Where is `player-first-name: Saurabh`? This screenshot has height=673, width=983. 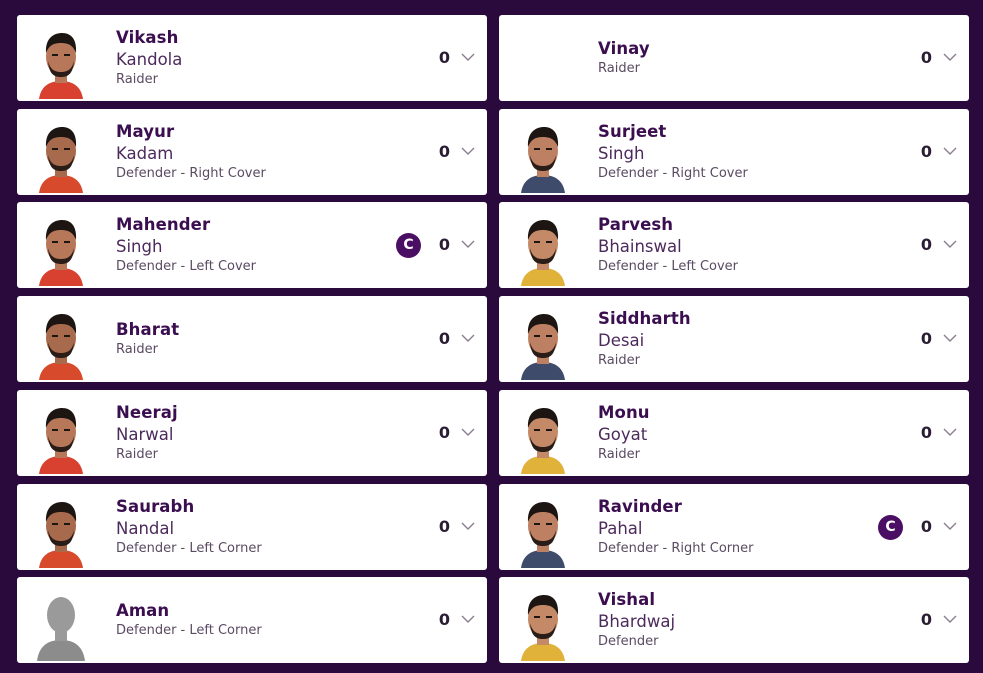 player-first-name: Saurabh is located at coordinates (155, 506).